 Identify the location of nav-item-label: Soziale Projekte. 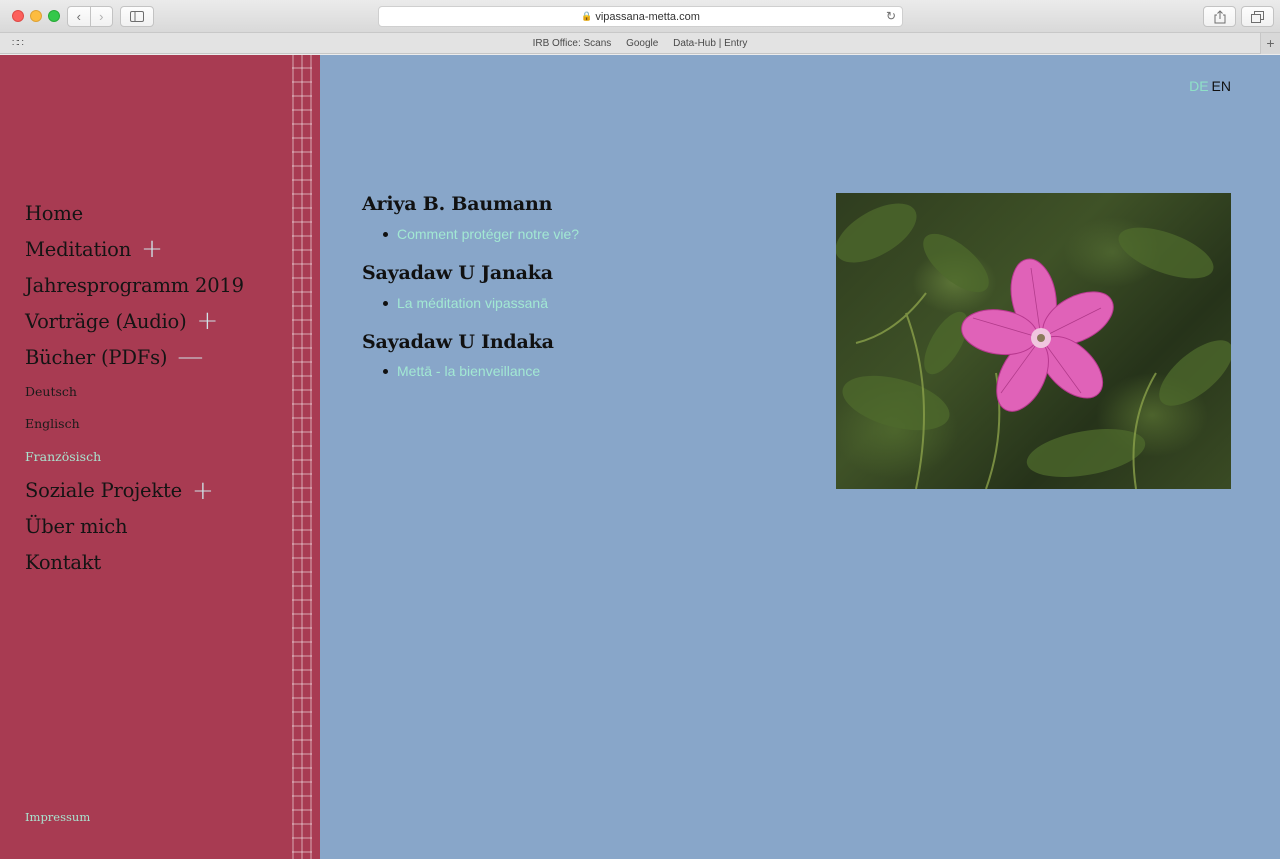
(103, 490).